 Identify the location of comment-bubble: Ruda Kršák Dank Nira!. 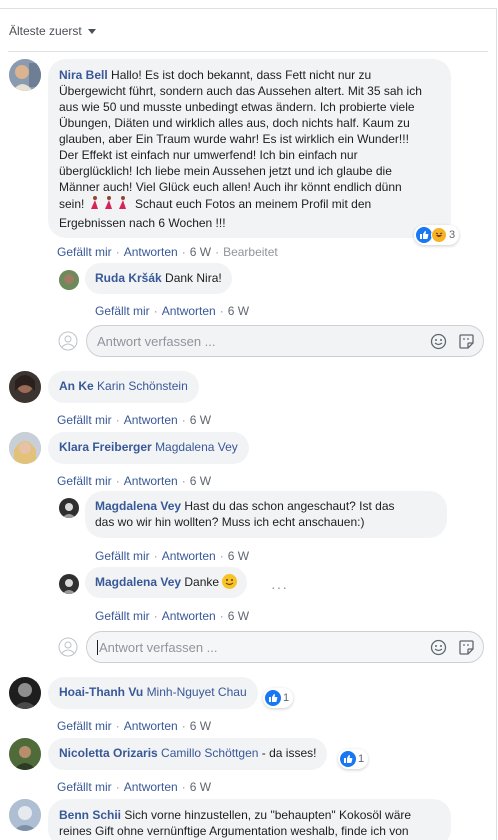
(158, 278).